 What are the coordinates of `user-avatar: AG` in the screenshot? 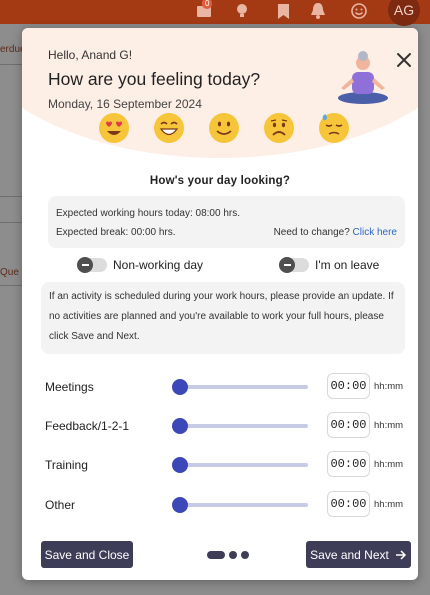 It's located at (404, 13).